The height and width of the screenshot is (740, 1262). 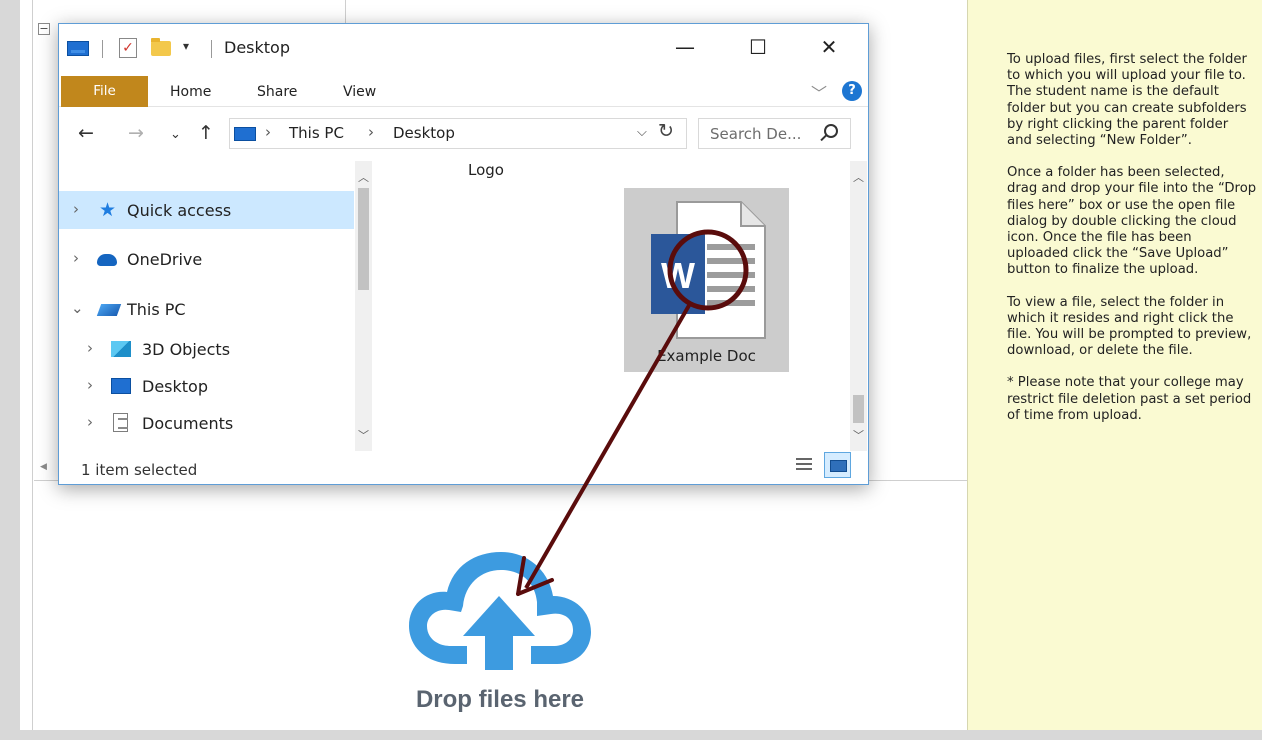 What do you see at coordinates (104, 91) in the screenshot?
I see `file-tab: File` at bounding box center [104, 91].